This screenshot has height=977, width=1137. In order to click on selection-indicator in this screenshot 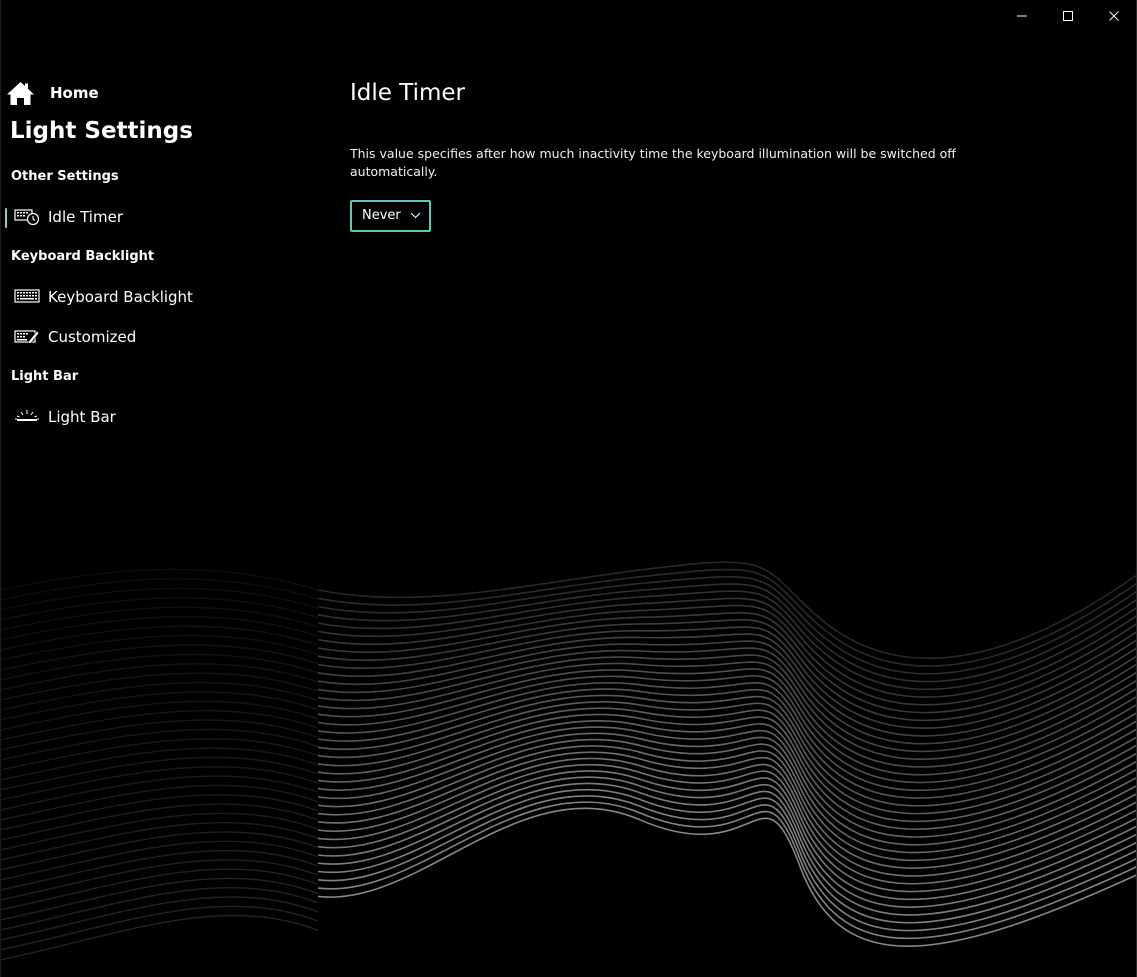, I will do `click(6, 218)`.